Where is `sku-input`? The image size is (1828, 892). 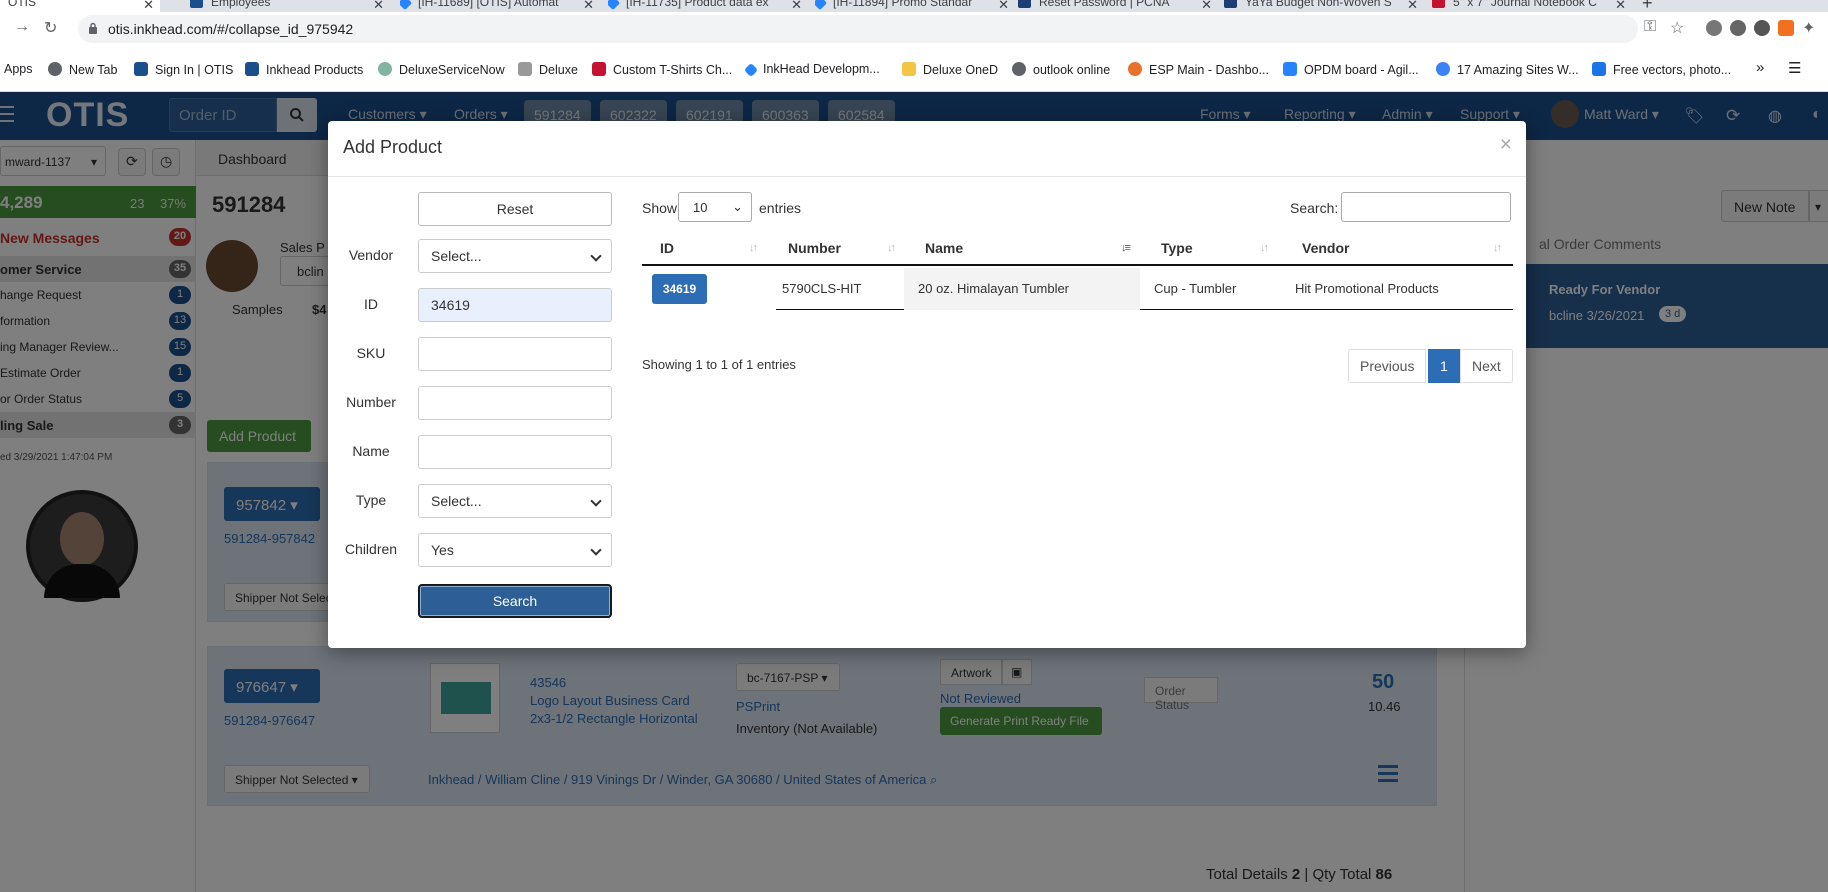
sku-input is located at coordinates (515, 354).